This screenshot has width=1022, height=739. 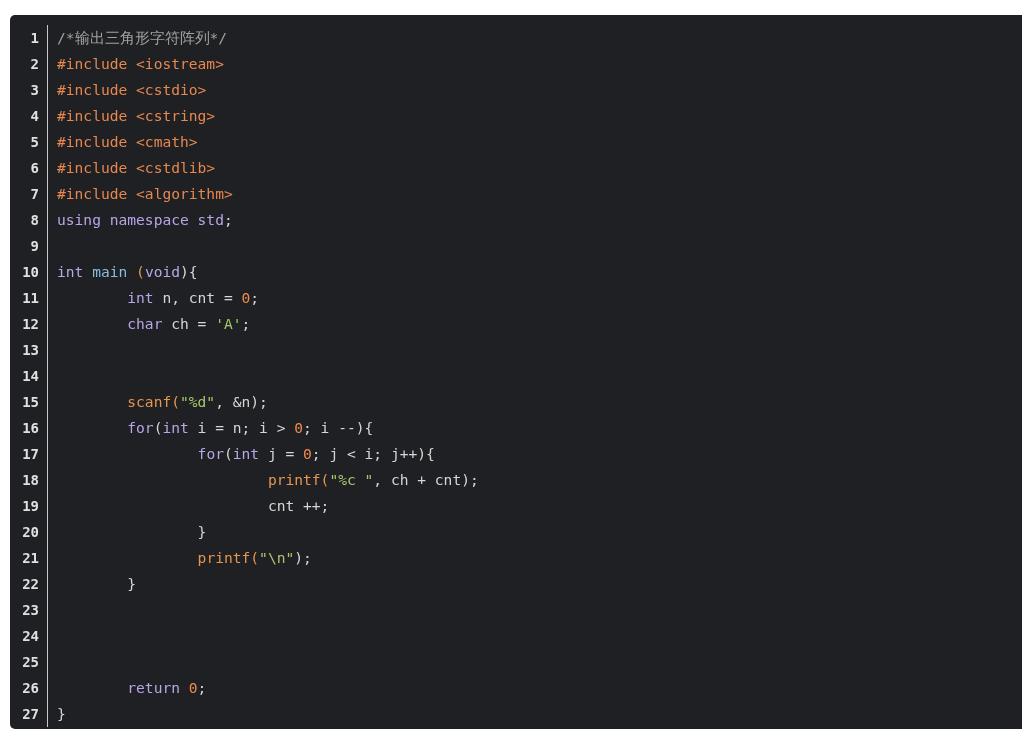 I want to click on line-number: 10, so click(x=30, y=272).